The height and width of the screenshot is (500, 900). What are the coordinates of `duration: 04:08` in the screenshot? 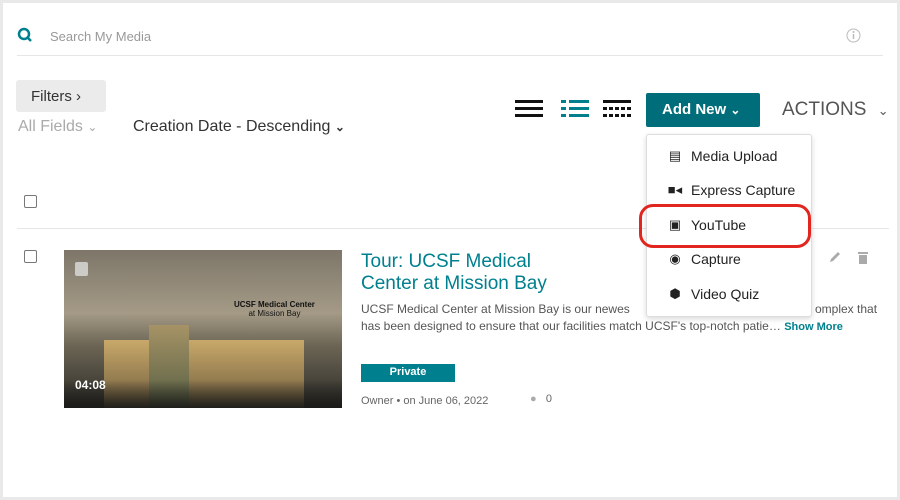 It's located at (90, 385).